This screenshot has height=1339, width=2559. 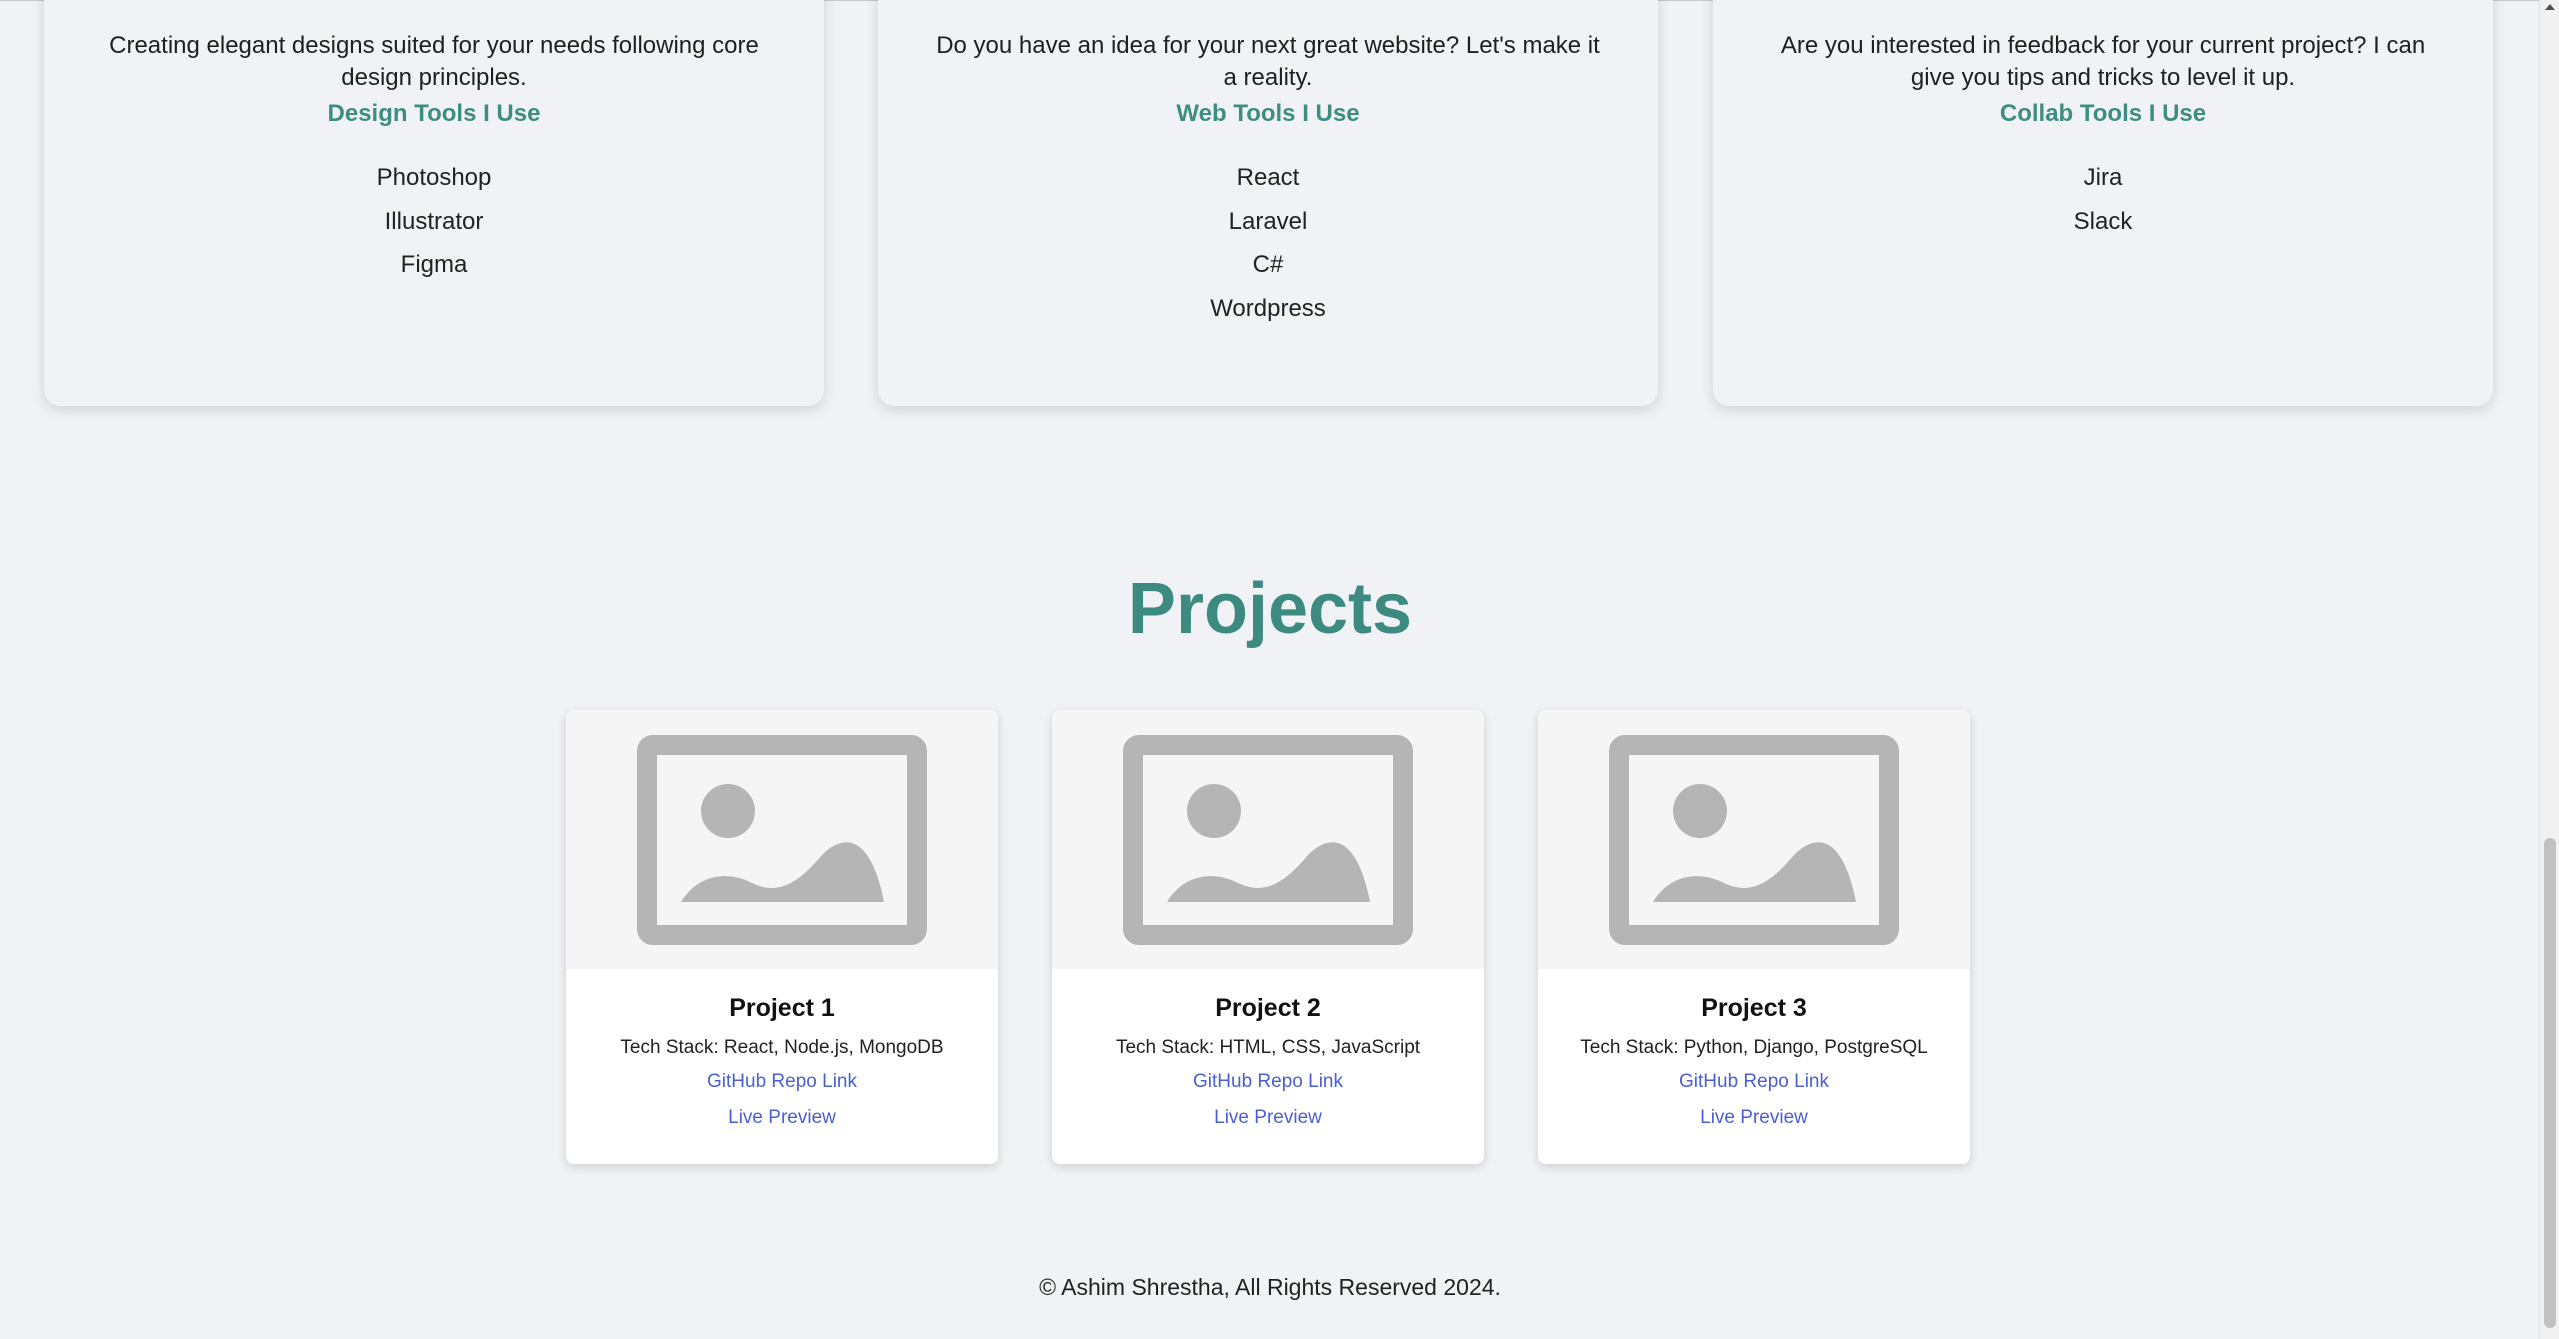 I want to click on tools-list: Jira Slack, so click(x=2103, y=199).